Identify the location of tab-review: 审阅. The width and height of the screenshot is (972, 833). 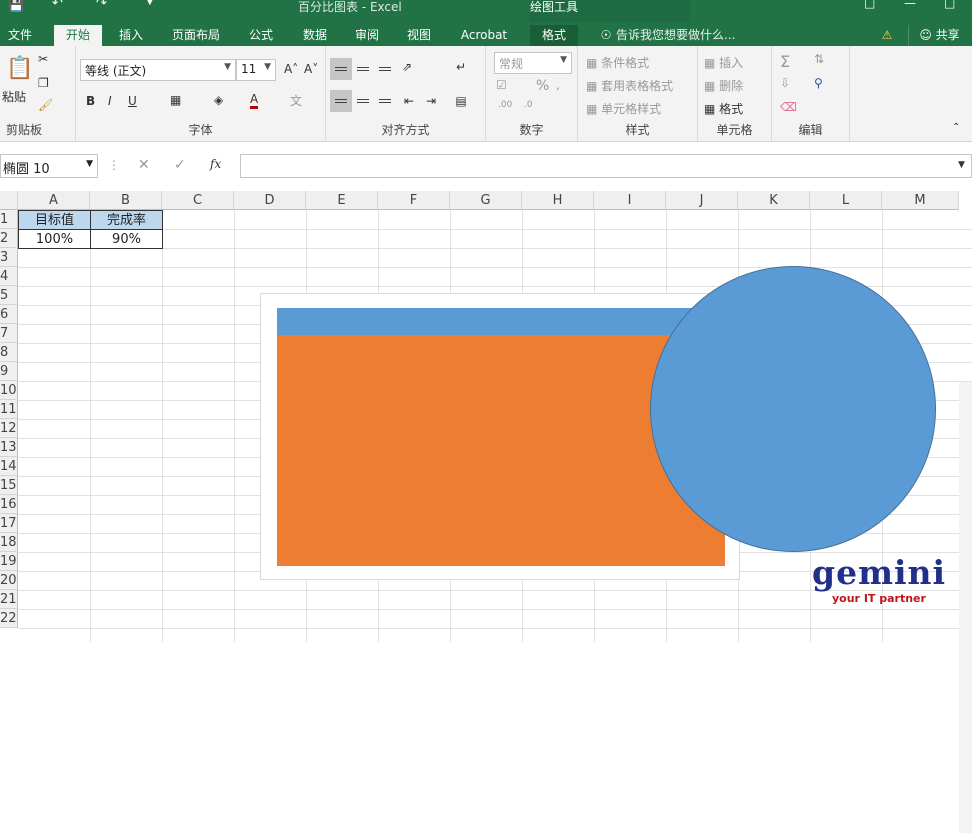
(367, 35).